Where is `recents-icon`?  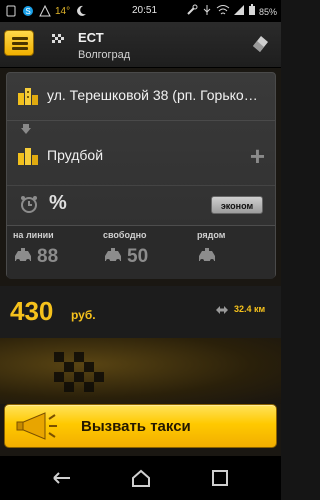 recents-icon is located at coordinates (220, 478).